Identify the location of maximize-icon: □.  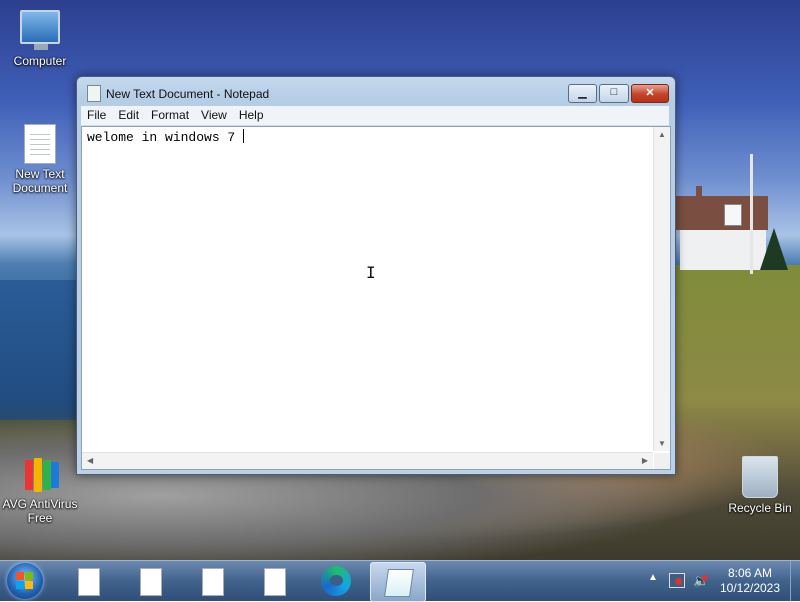
(614, 92).